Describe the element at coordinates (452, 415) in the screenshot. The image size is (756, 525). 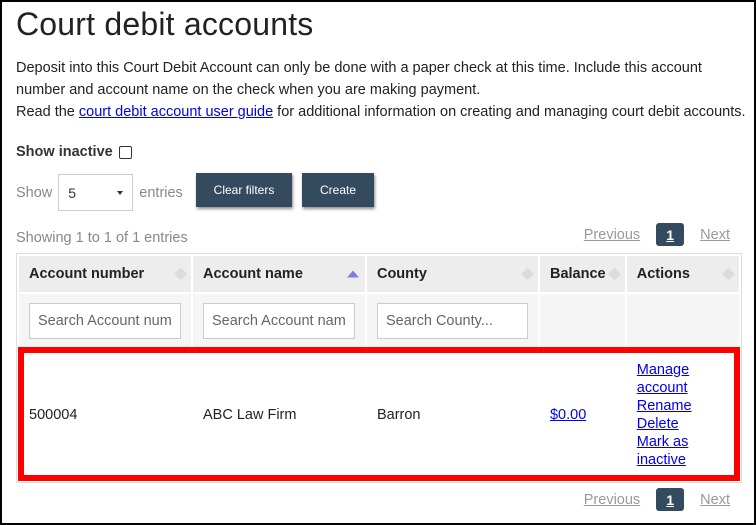
I see `county-cell: Barron` at that location.